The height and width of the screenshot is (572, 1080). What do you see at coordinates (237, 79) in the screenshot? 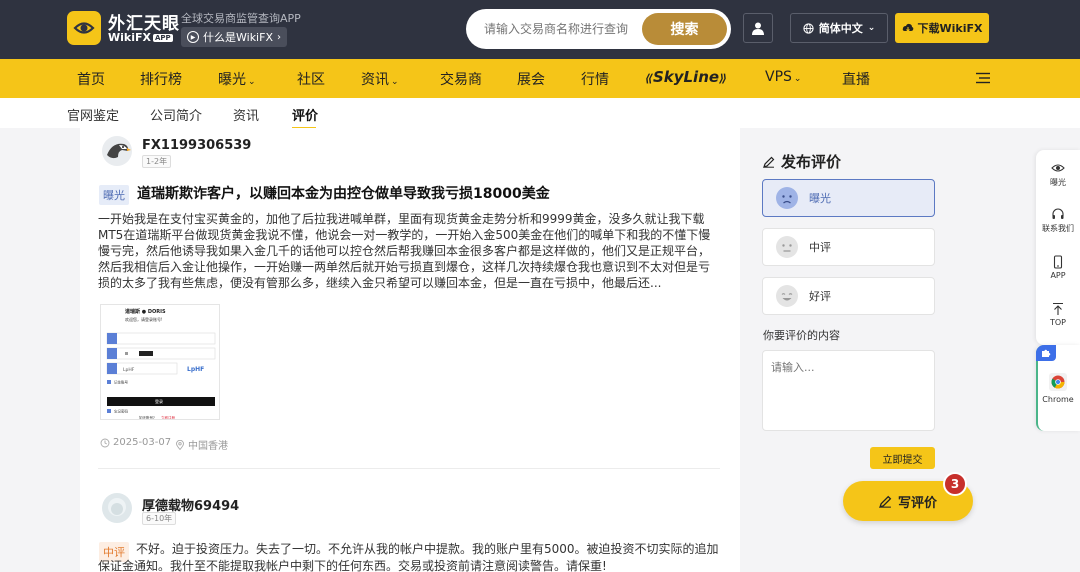
I see `nav-exposure: 曝光 ⌄` at bounding box center [237, 79].